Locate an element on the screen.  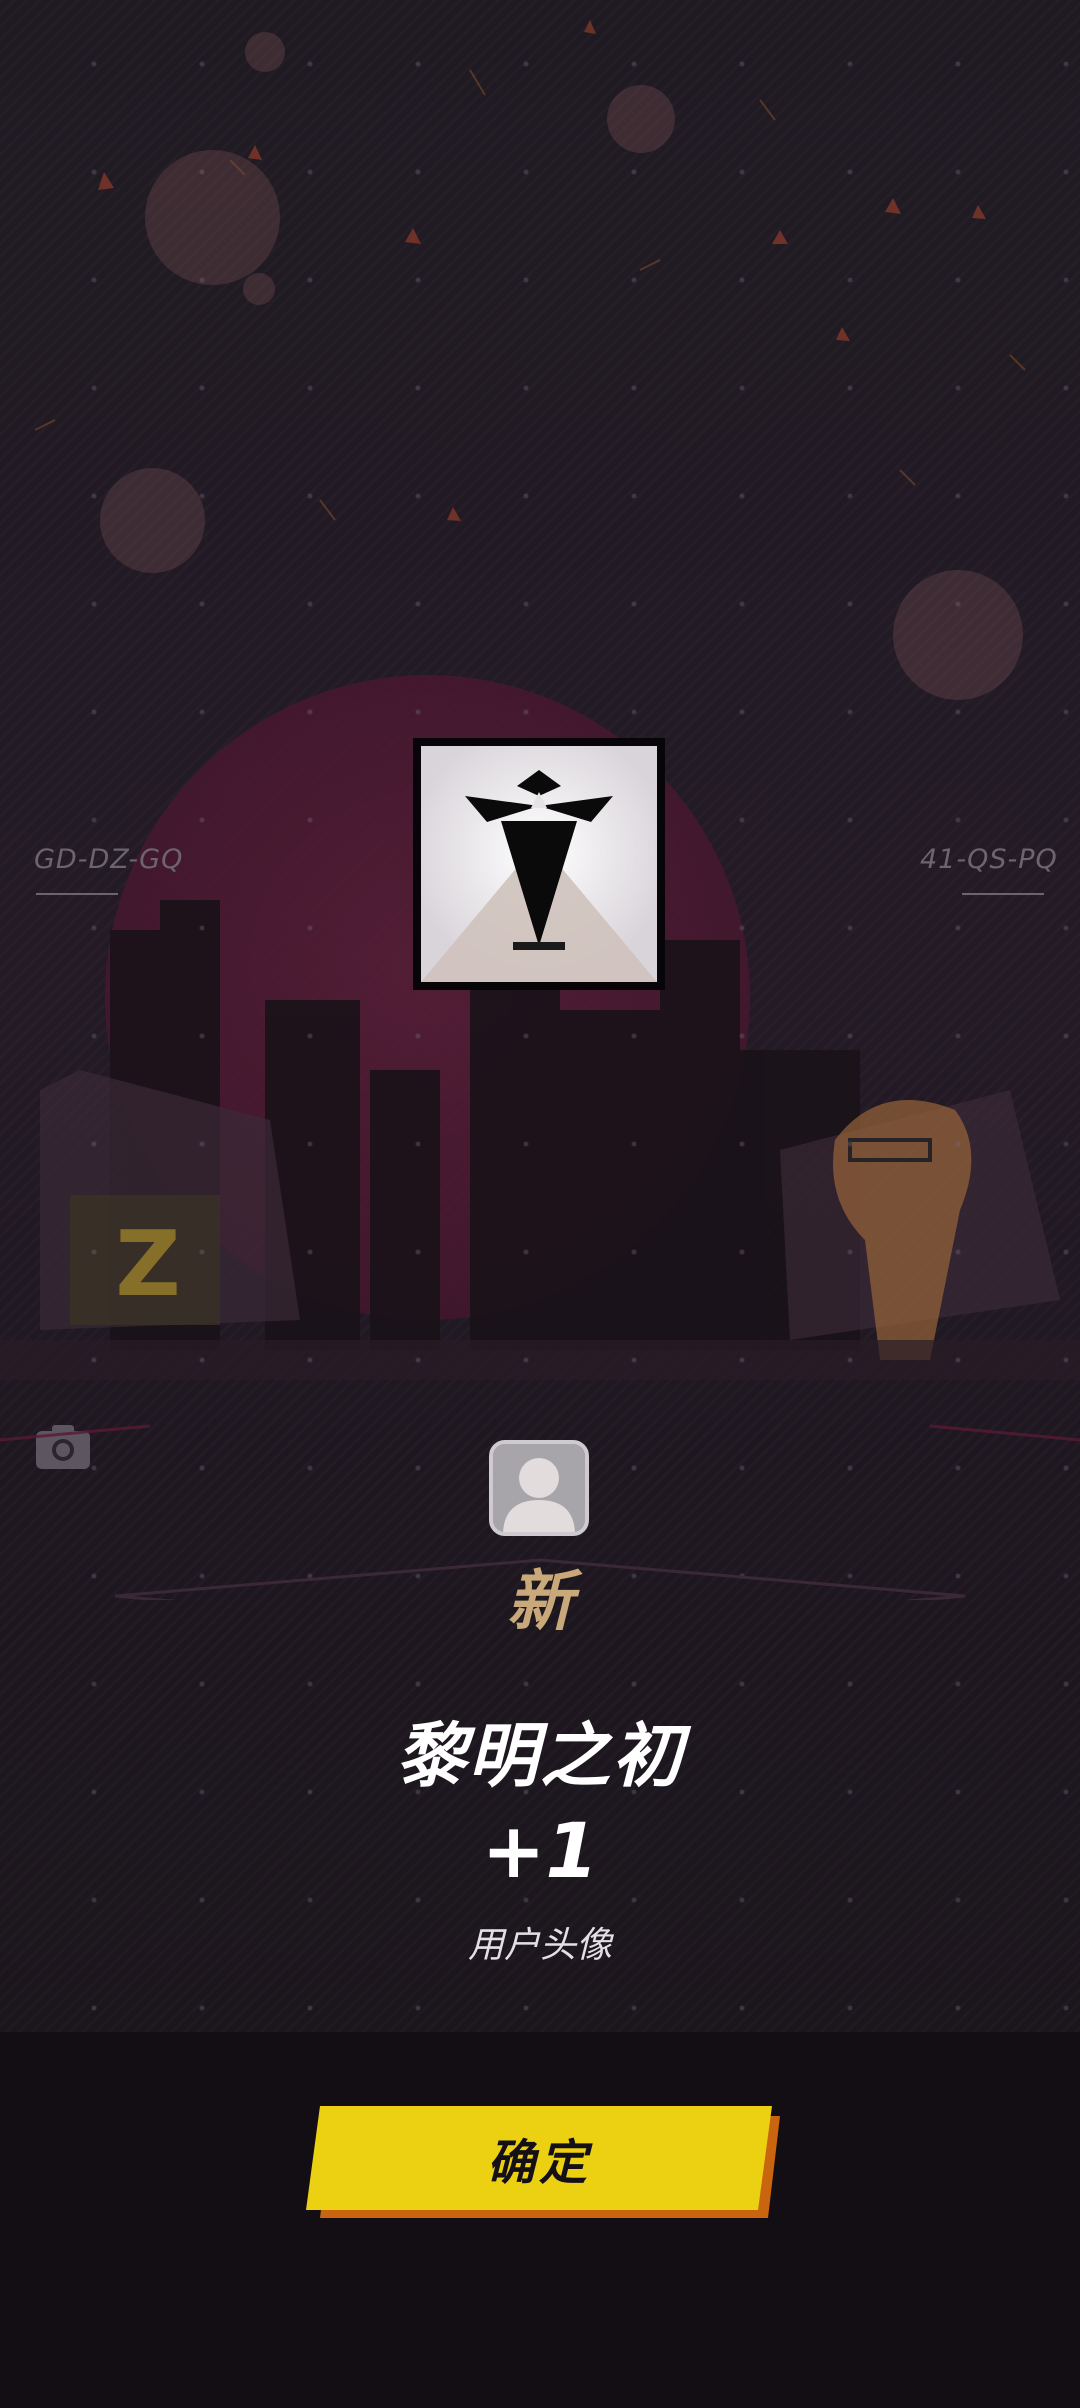
hooded-figure-icon is located at coordinates (539, 864).